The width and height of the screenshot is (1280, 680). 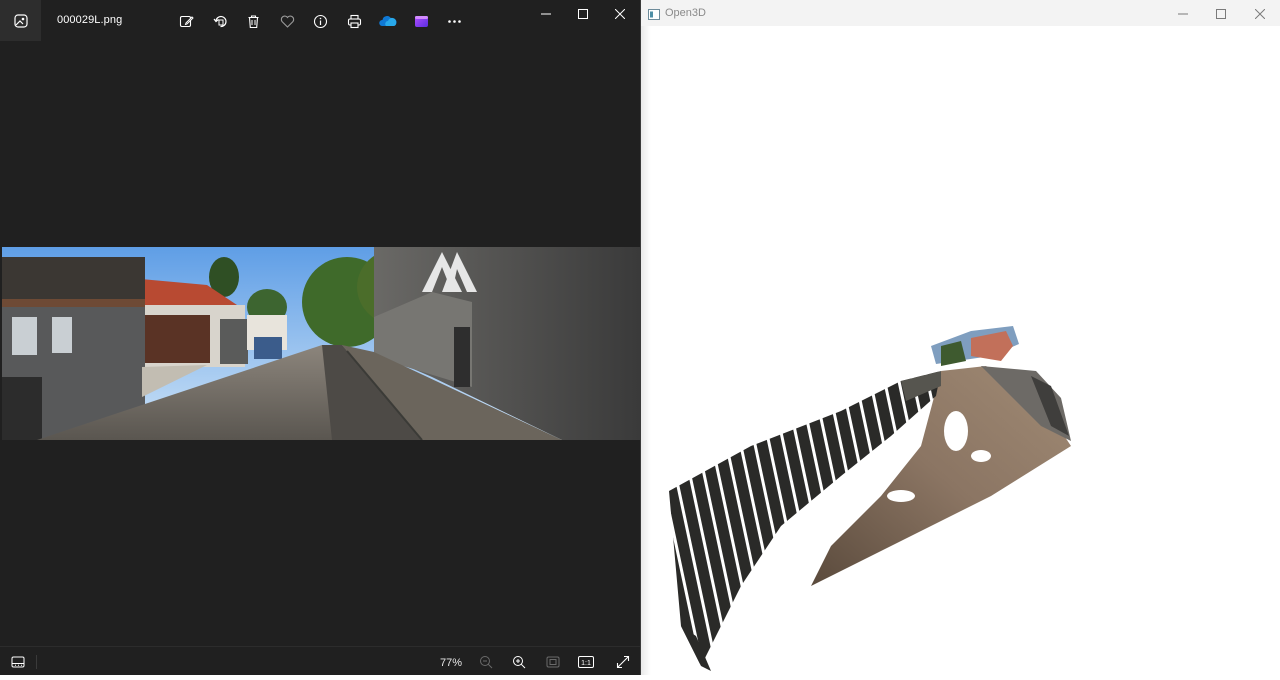 I want to click on window-app-icon, so click(x=654, y=14).